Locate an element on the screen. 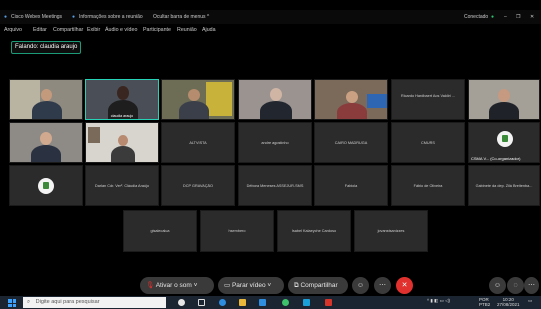 The width and height of the screenshot is (541, 309). participant-tile-no-video: Débora Meneses ASSEJUR-SMS is located at coordinates (275, 185).